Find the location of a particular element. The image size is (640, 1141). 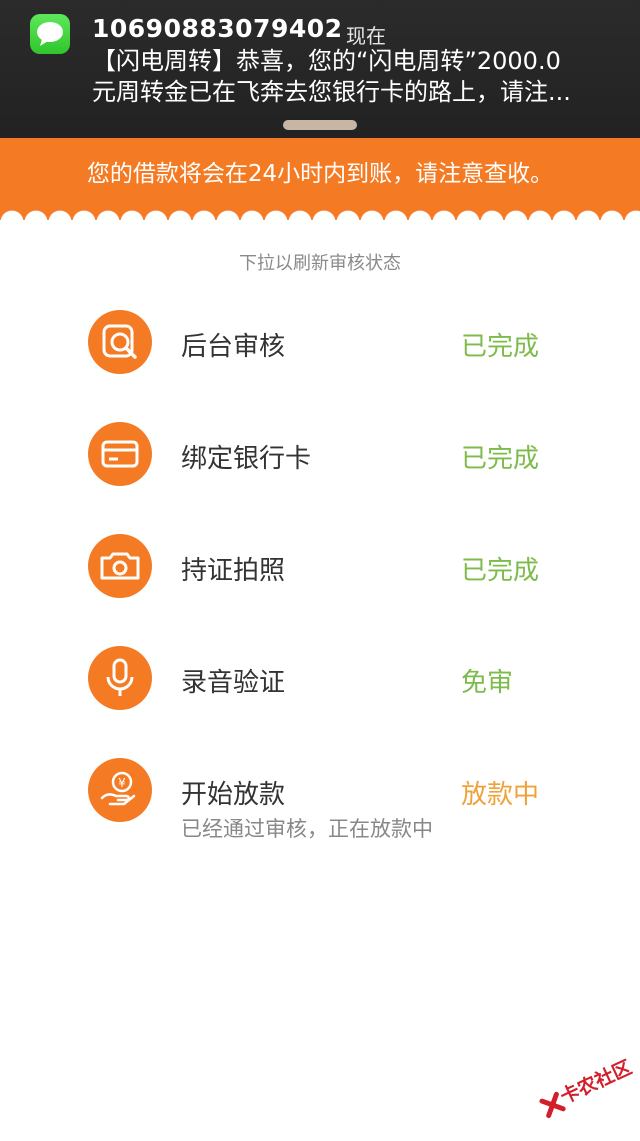

step-status: 放款中 is located at coordinates (500, 795).